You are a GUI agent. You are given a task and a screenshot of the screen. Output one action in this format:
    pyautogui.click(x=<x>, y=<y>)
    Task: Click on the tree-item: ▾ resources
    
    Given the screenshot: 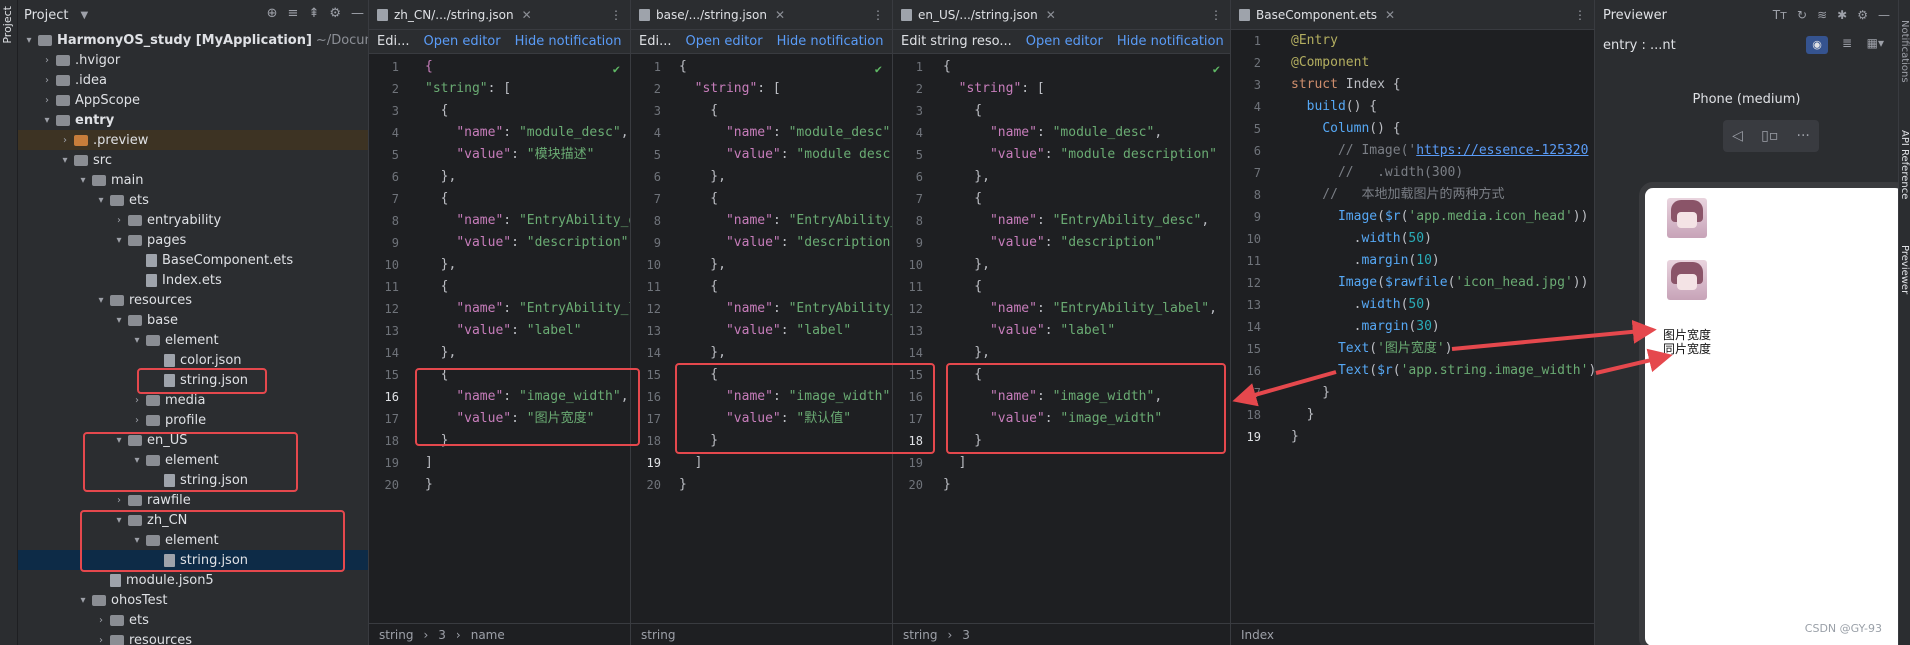 What is the action you would take?
    pyautogui.click(x=193, y=300)
    